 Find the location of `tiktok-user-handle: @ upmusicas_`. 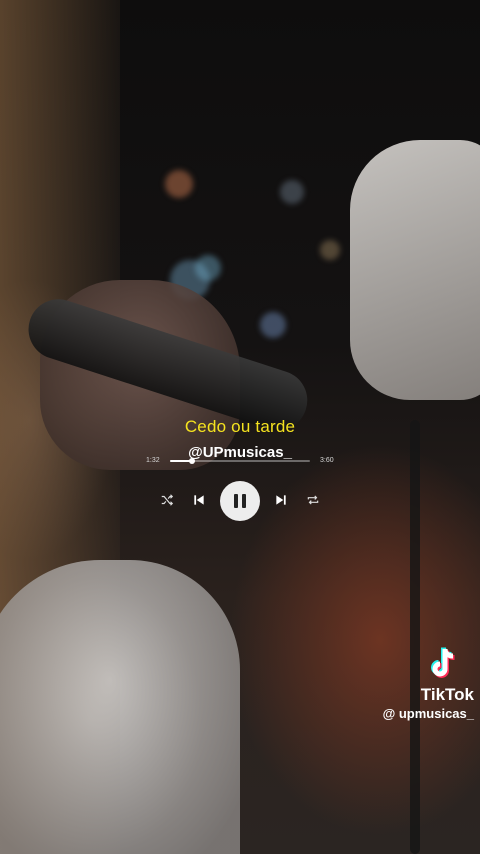

tiktok-user-handle: @ upmusicas_ is located at coordinates (428, 713).